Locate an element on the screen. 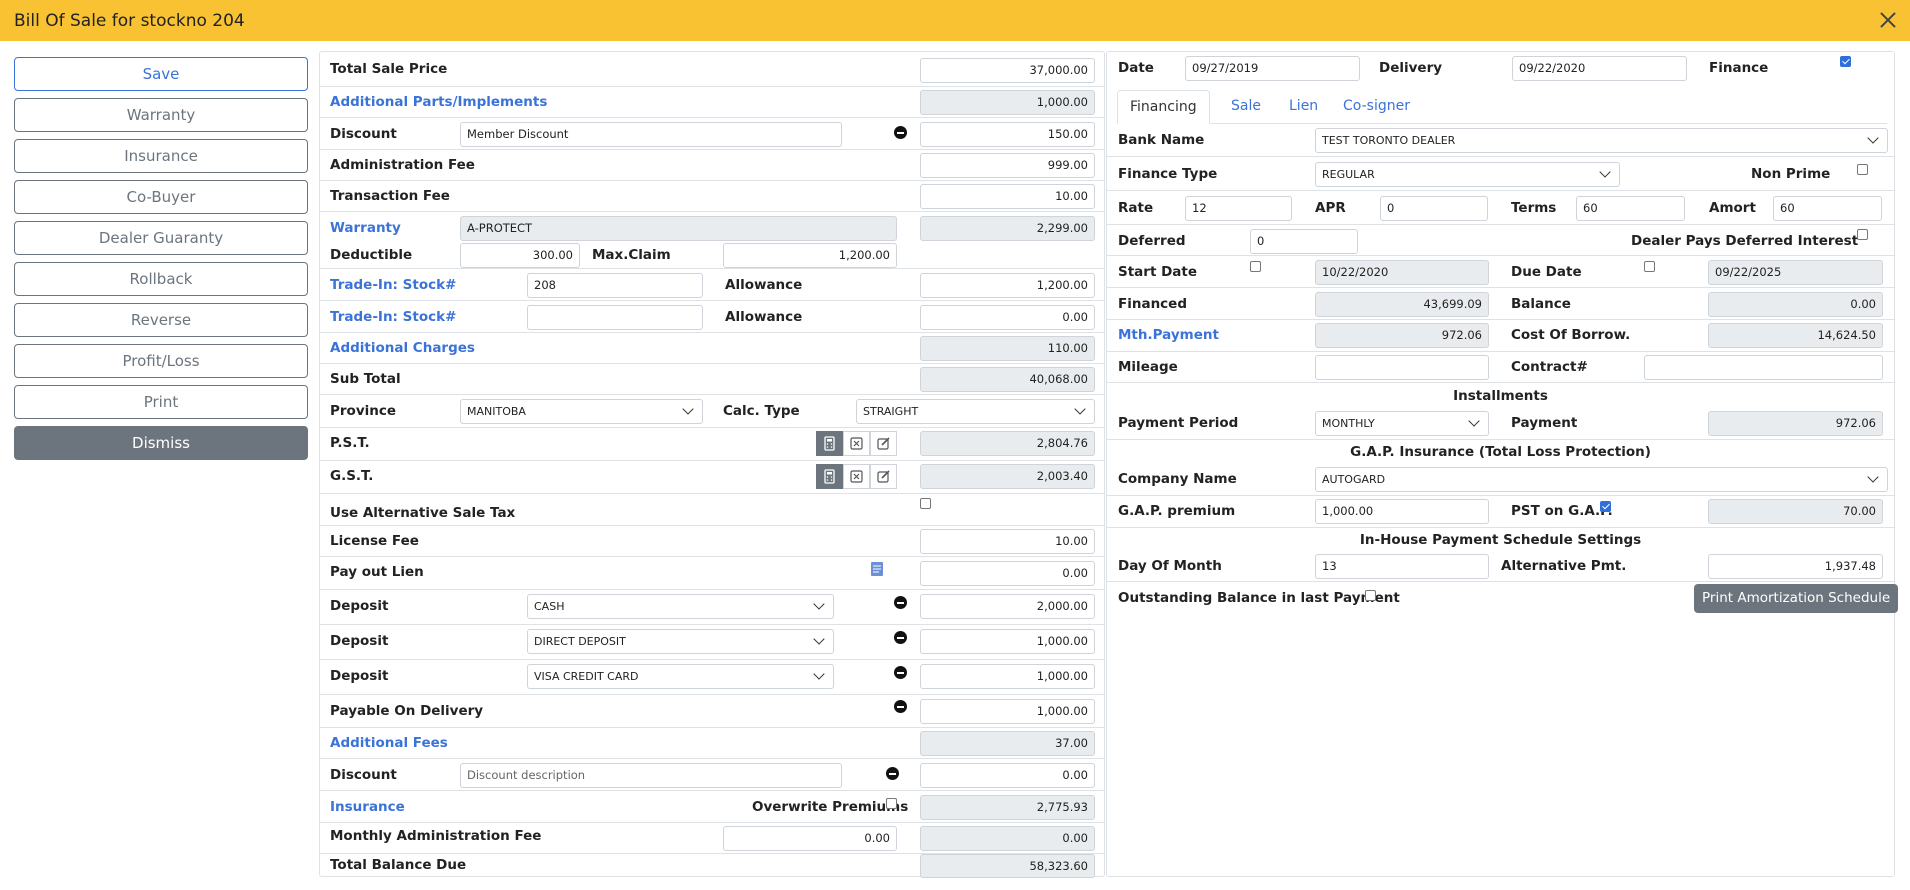  contract-field is located at coordinates (1763, 367).